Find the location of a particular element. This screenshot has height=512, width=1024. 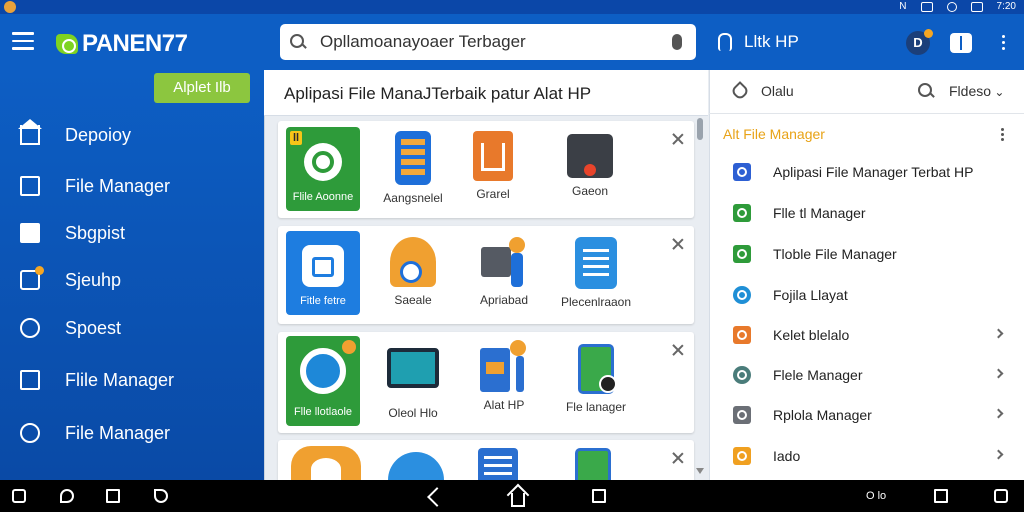

microphone-icon is located at coordinates (677, 42).